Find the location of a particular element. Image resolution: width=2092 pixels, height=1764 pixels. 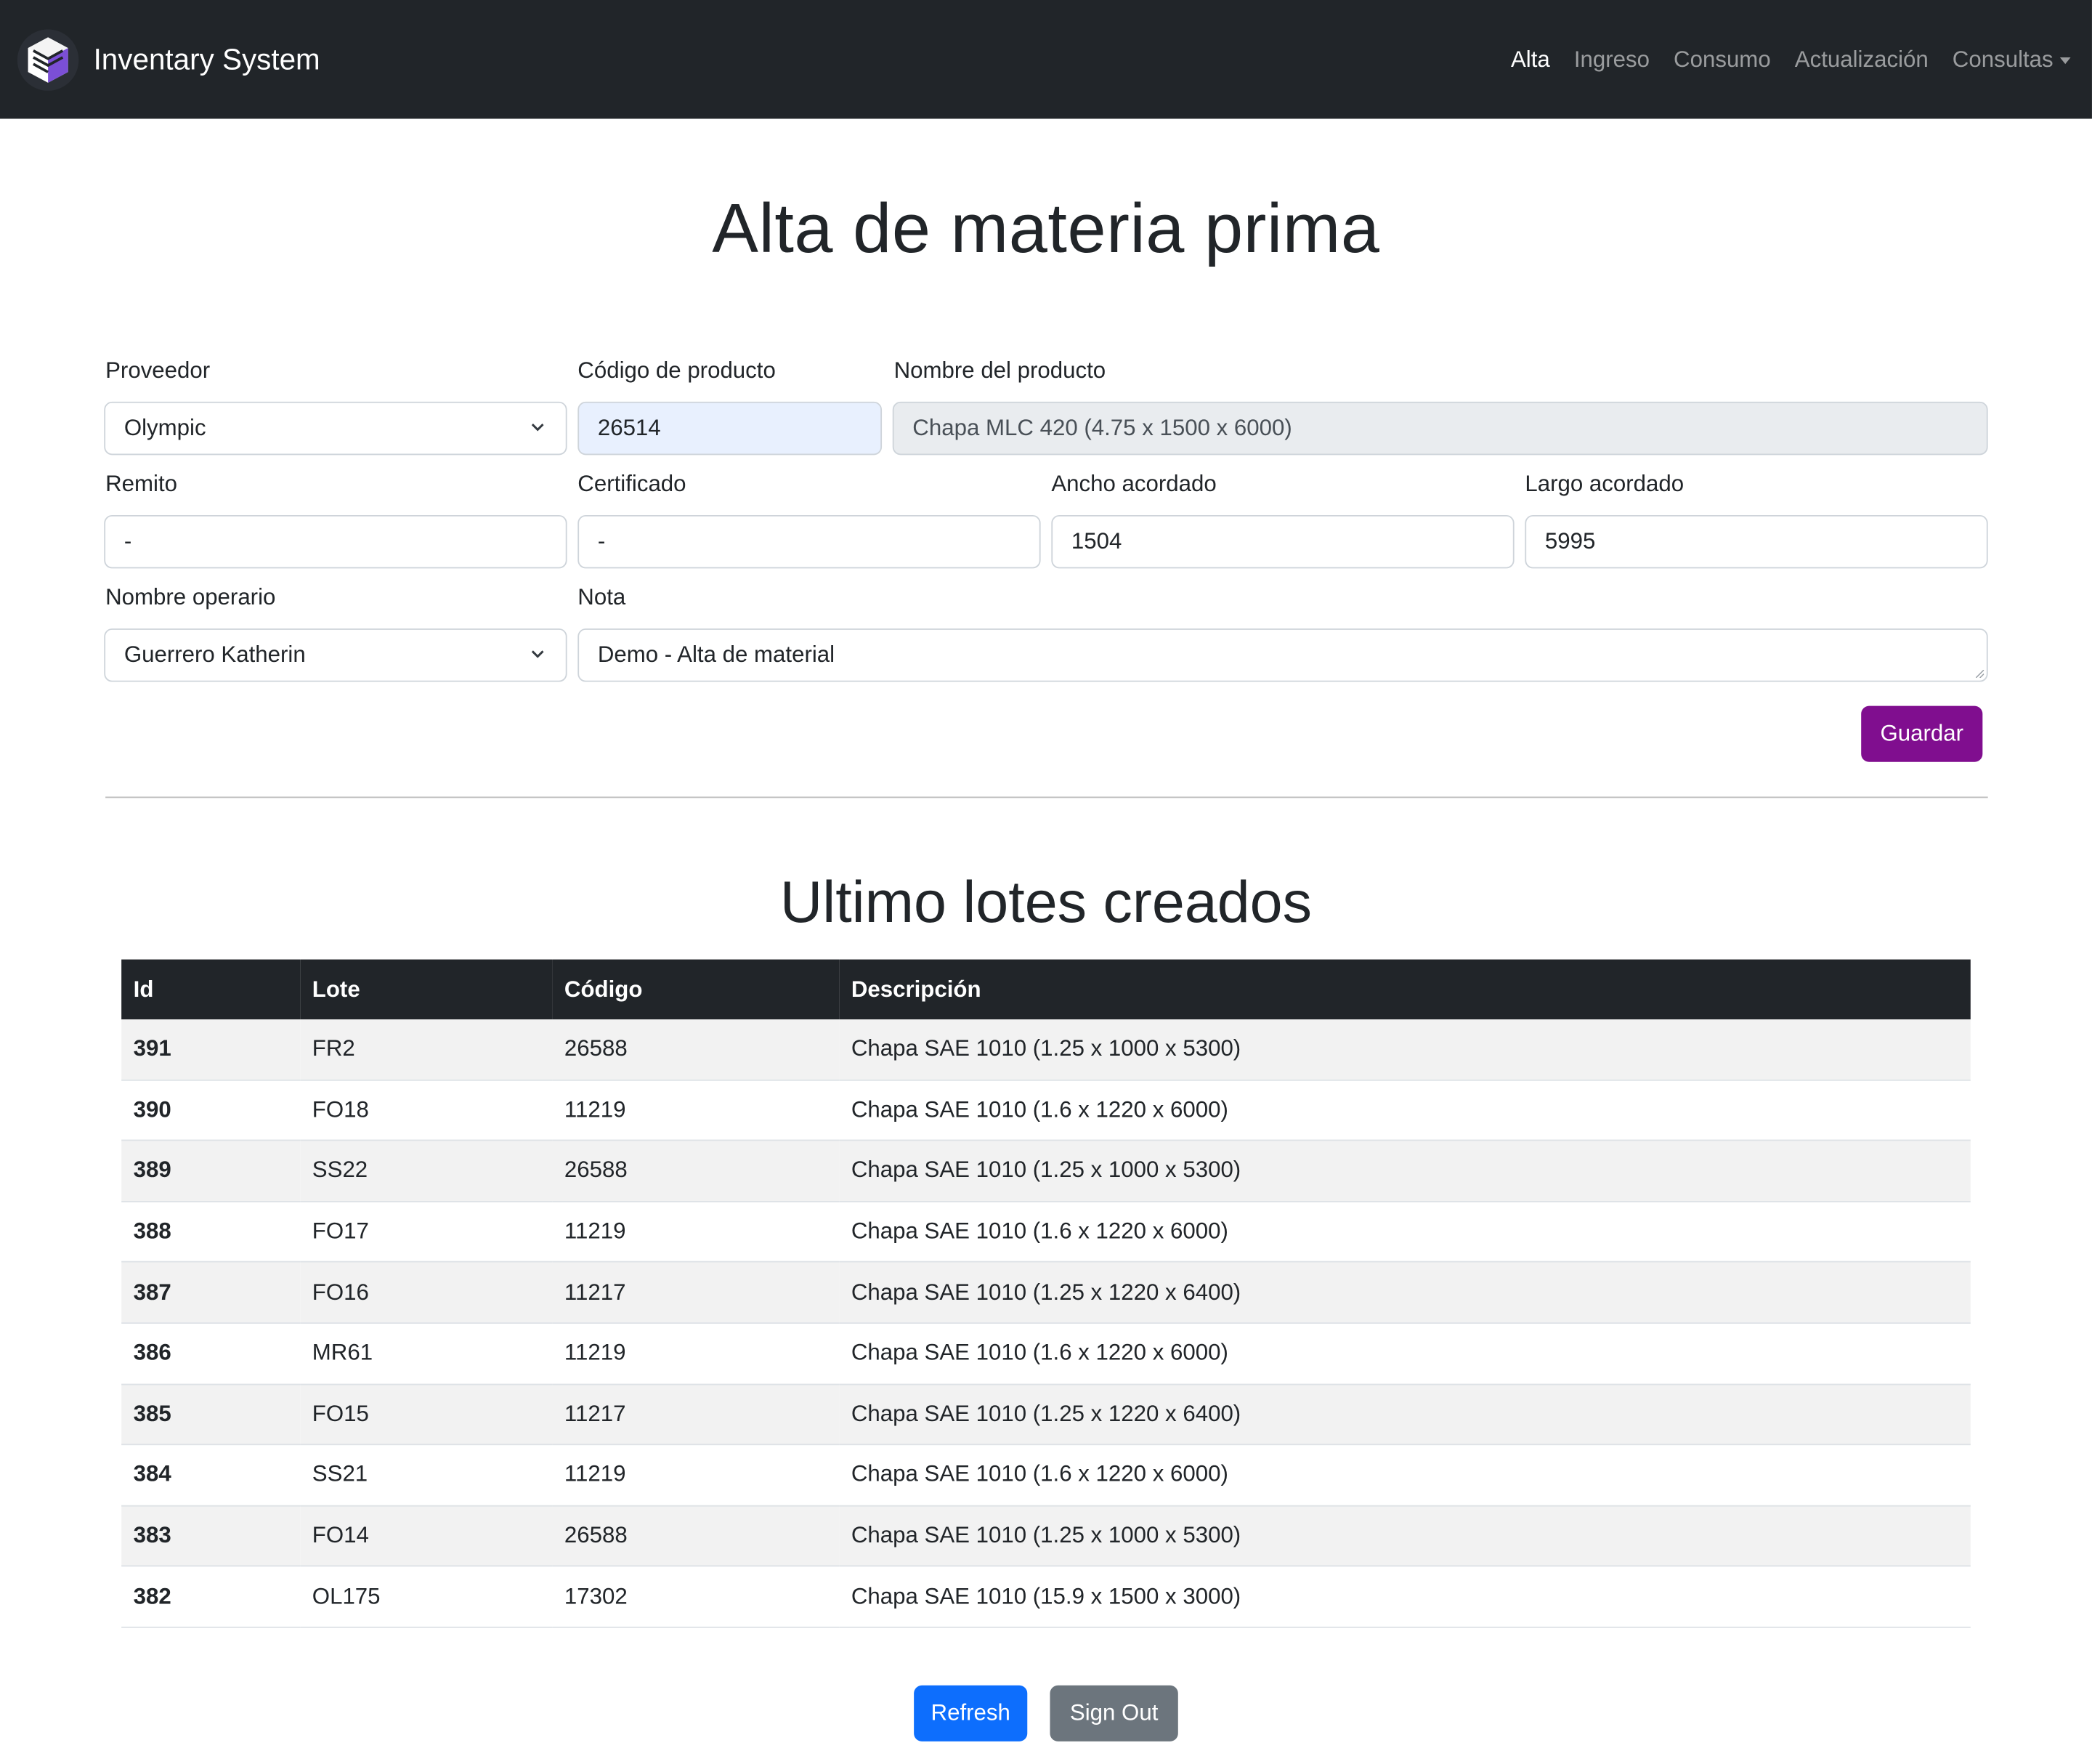

remito-input: - is located at coordinates (335, 541).